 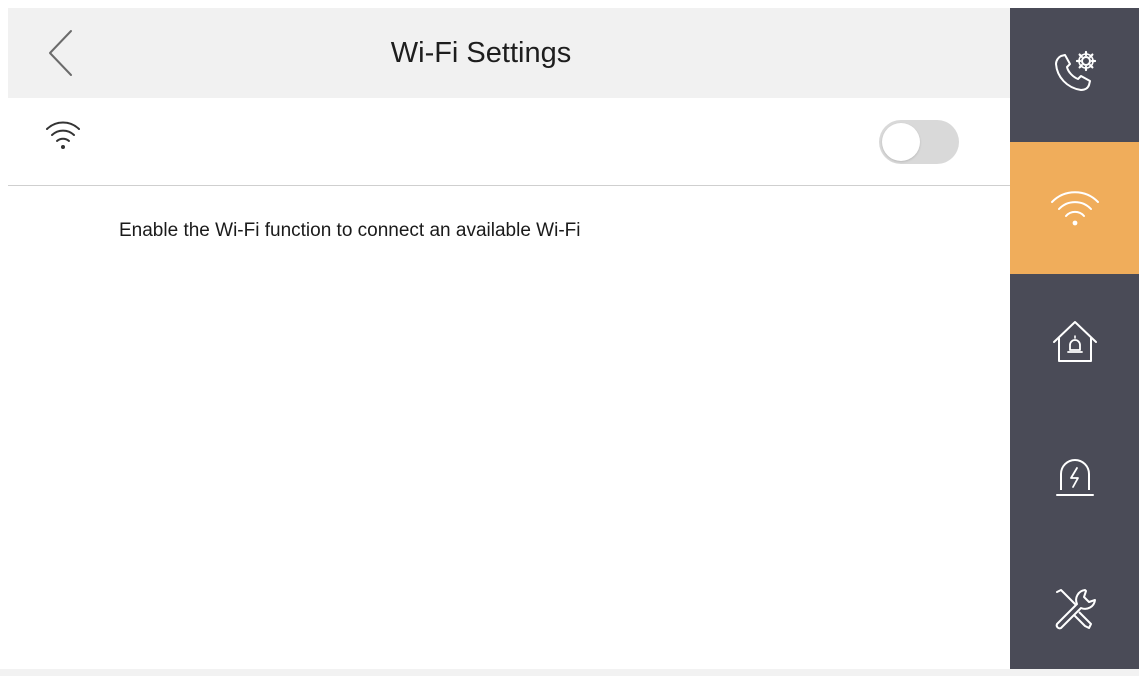 I want to click on call-settings-icon, so click(x=1075, y=70).